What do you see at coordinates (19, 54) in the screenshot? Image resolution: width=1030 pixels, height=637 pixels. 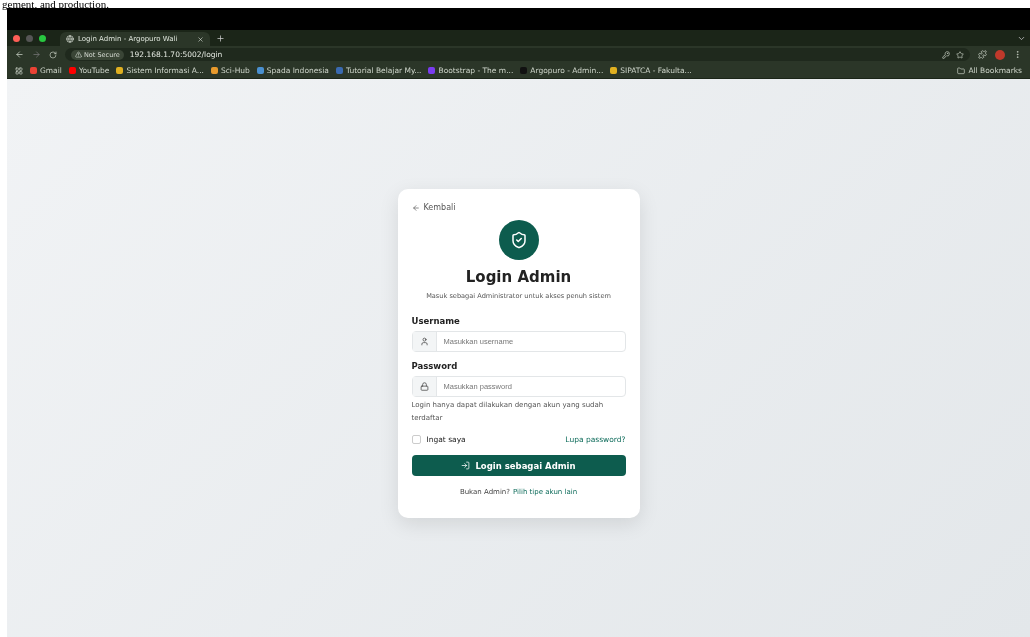 I see `back-icon` at bounding box center [19, 54].